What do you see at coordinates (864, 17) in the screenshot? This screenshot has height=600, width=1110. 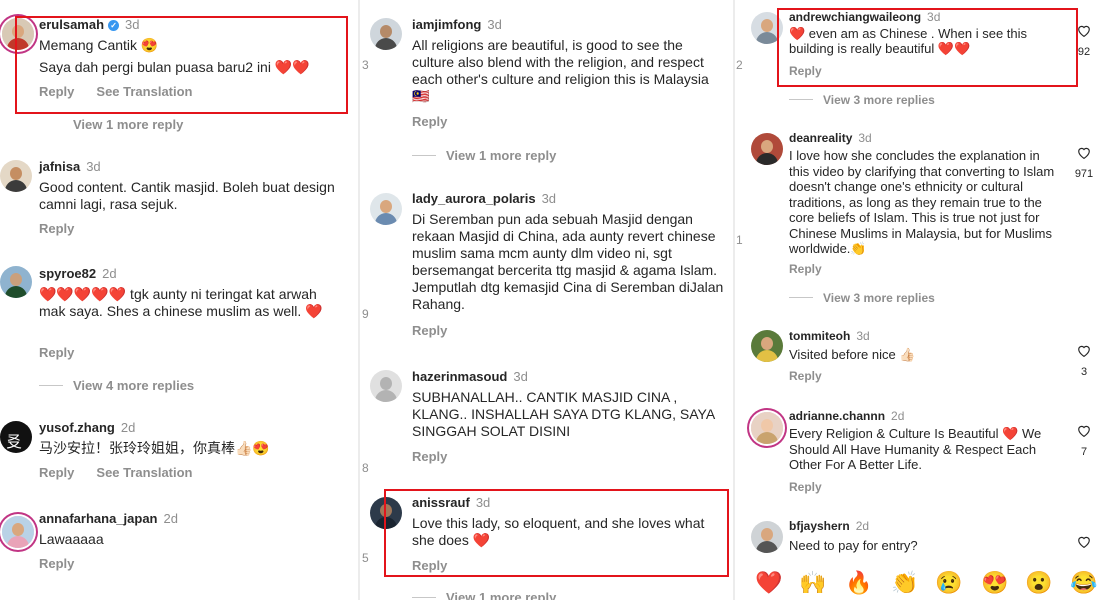 I see `comment-username: andrewchiangwaileong 3d` at bounding box center [864, 17].